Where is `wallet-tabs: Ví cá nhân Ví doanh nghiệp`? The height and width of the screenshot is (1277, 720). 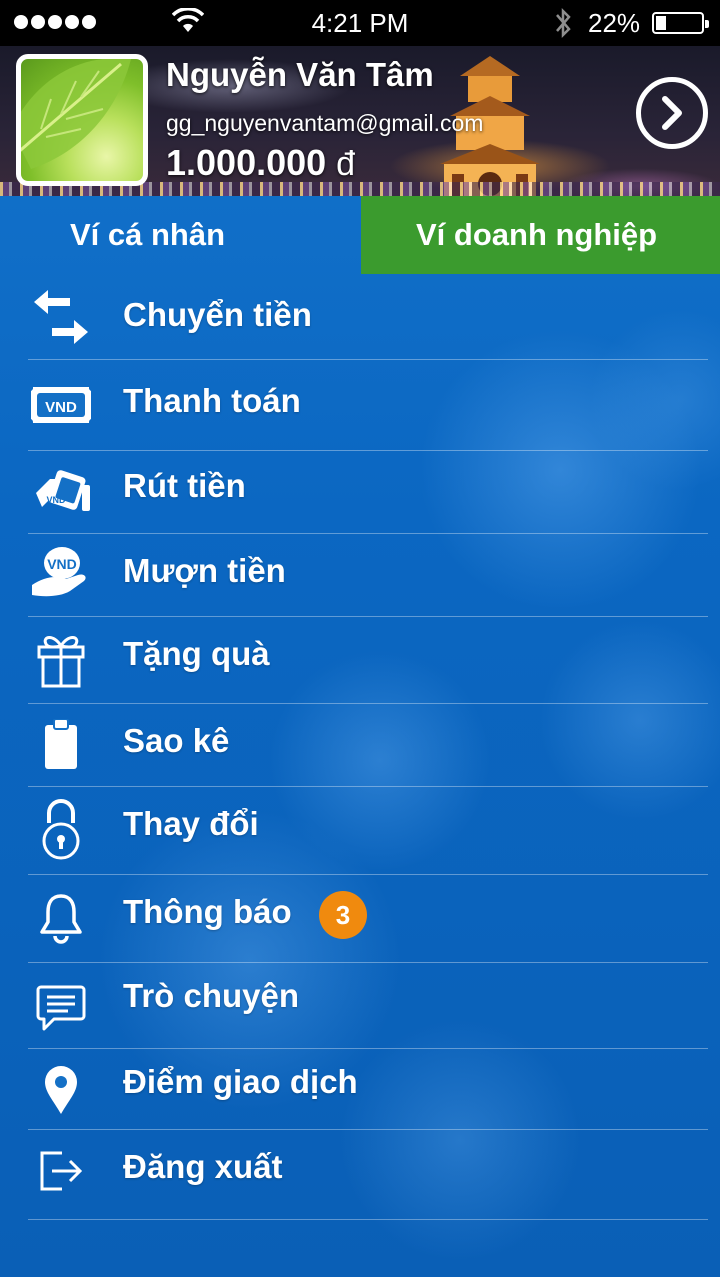 wallet-tabs: Ví cá nhân Ví doanh nghiệp is located at coordinates (360, 235).